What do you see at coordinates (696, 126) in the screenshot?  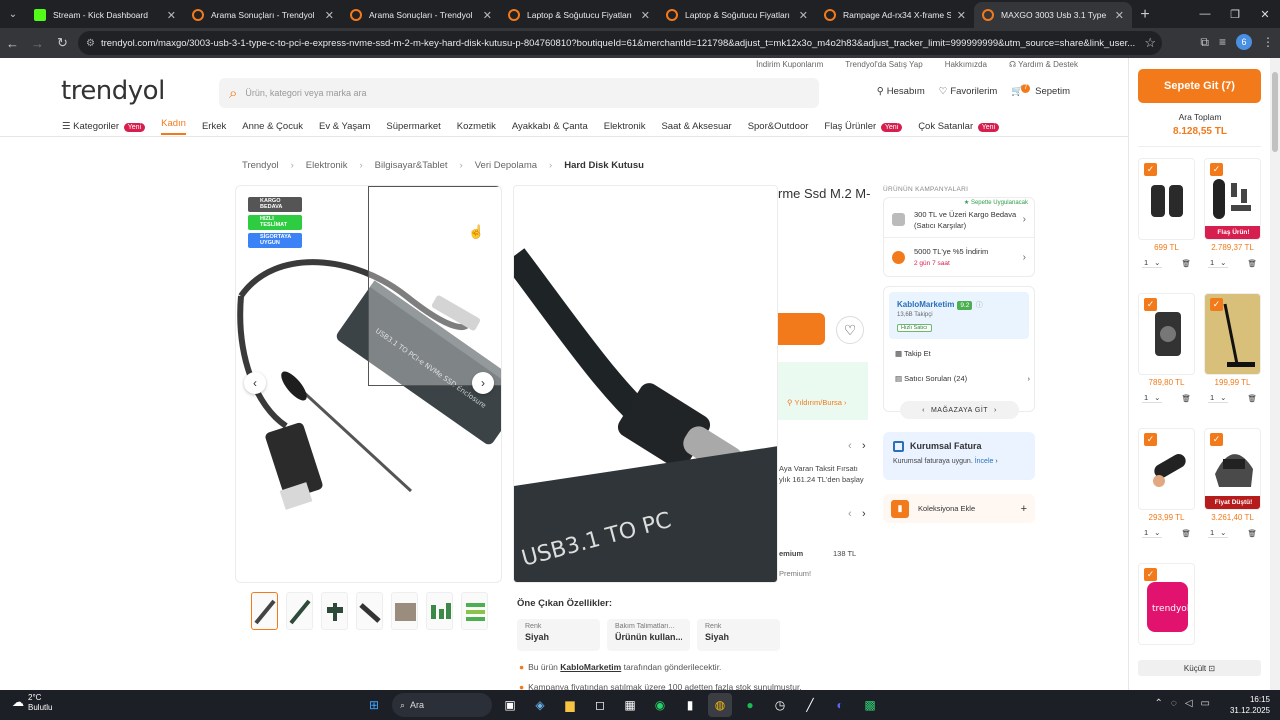 I see `category-link: Saat & Aksesuar` at bounding box center [696, 126].